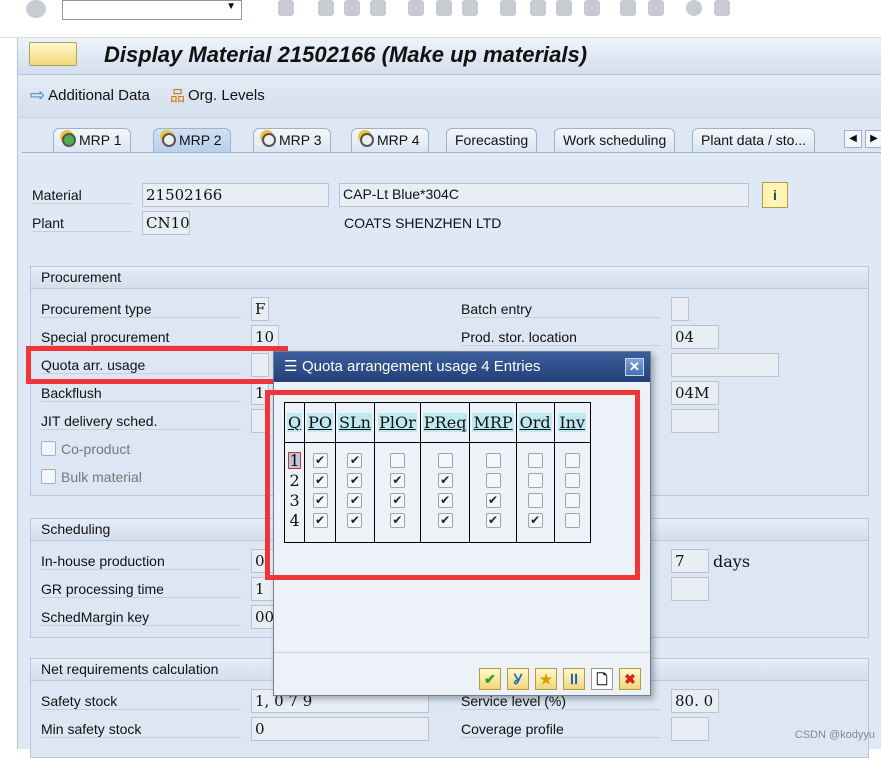 This screenshot has height=758, width=881. I want to click on last-page-icon, so click(592, 8).